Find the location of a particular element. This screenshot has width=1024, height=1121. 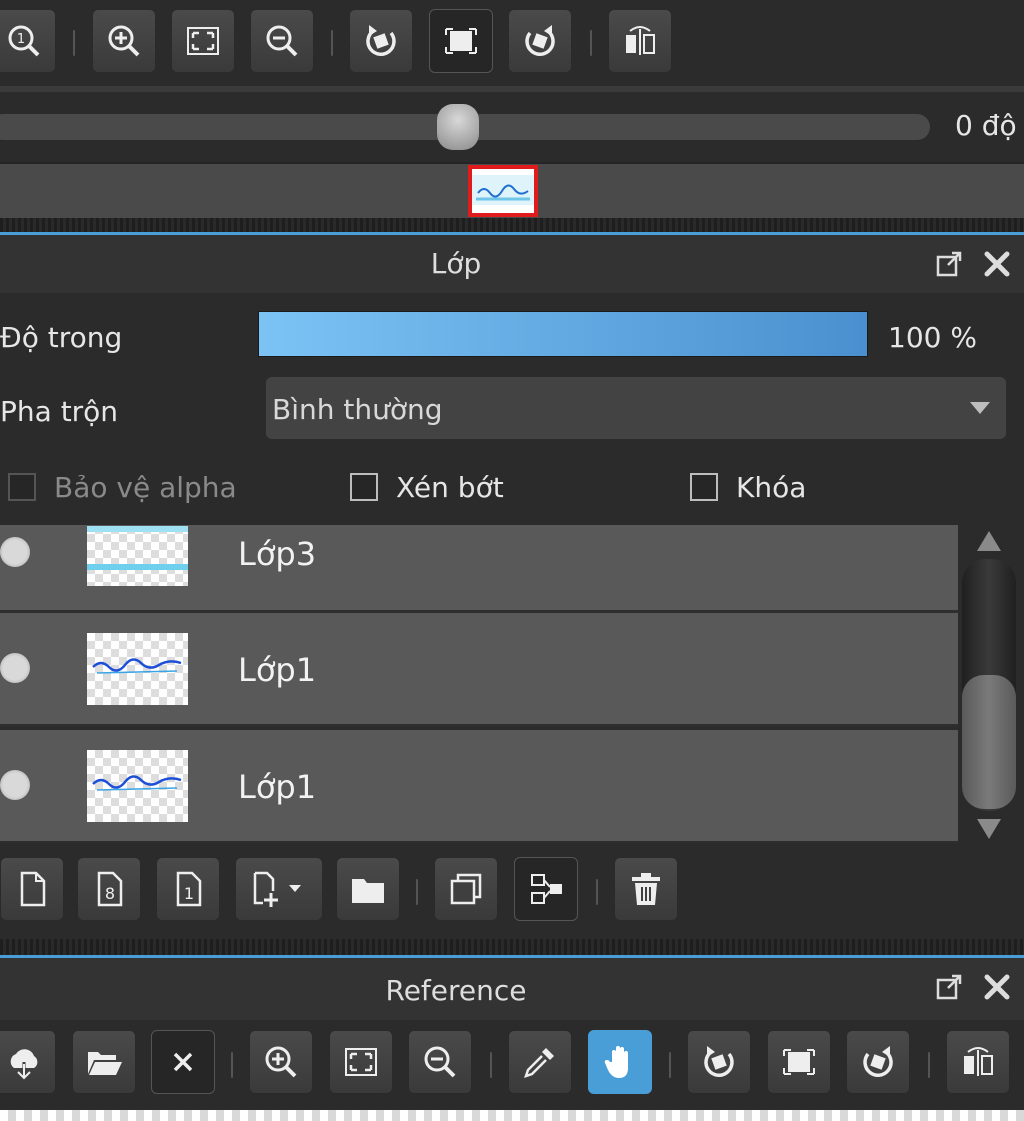

opacity-bar is located at coordinates (563, 334).